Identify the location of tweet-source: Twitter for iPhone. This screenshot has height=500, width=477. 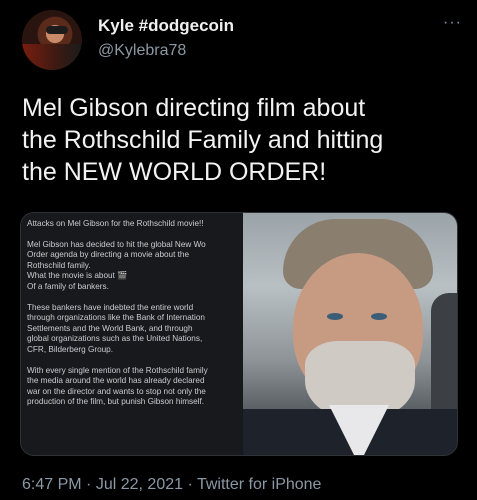
(259, 484).